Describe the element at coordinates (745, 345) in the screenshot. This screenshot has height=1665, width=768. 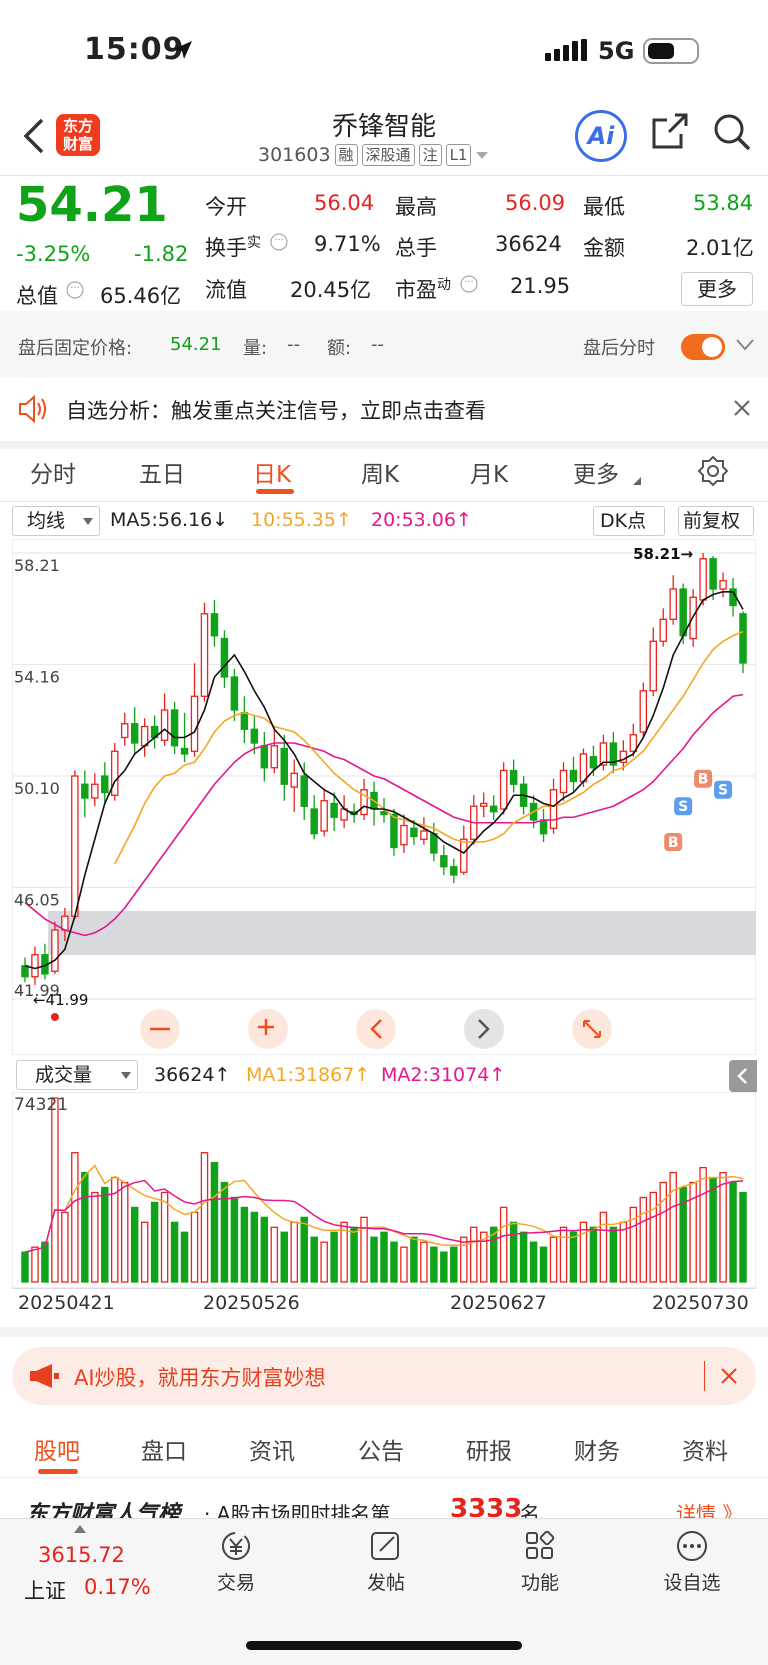
I see `chevron-down-icon` at that location.